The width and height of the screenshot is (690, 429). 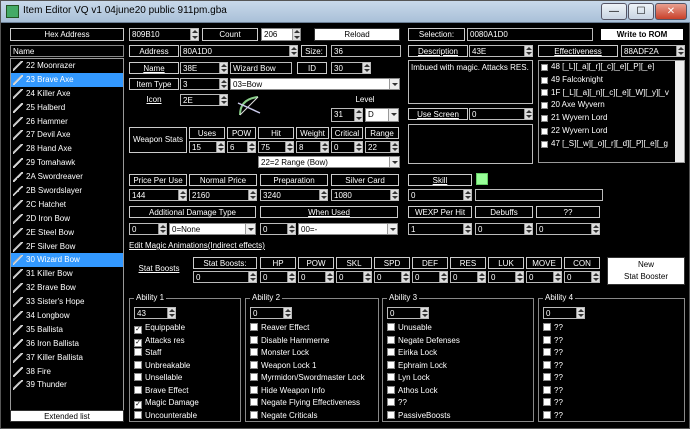 I want to click on range-dropdown: 22=2 Range (Bow), so click(x=329, y=162).